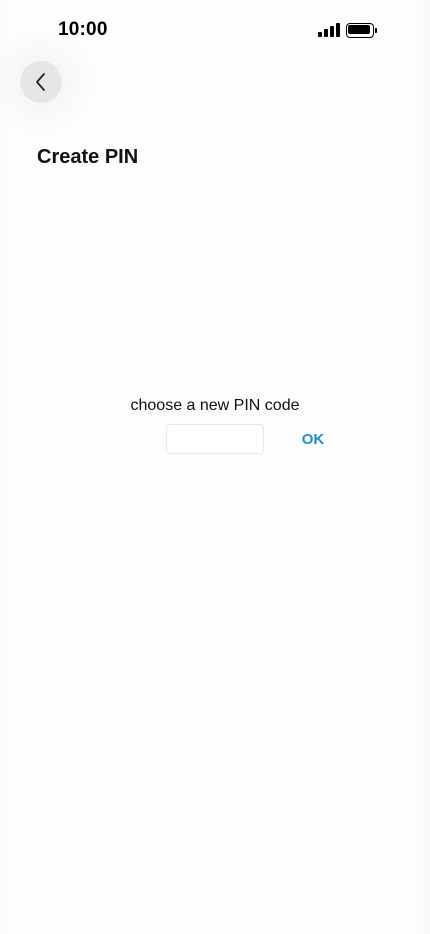 The height and width of the screenshot is (934, 430). What do you see at coordinates (215, 439) in the screenshot?
I see `pin-input` at bounding box center [215, 439].